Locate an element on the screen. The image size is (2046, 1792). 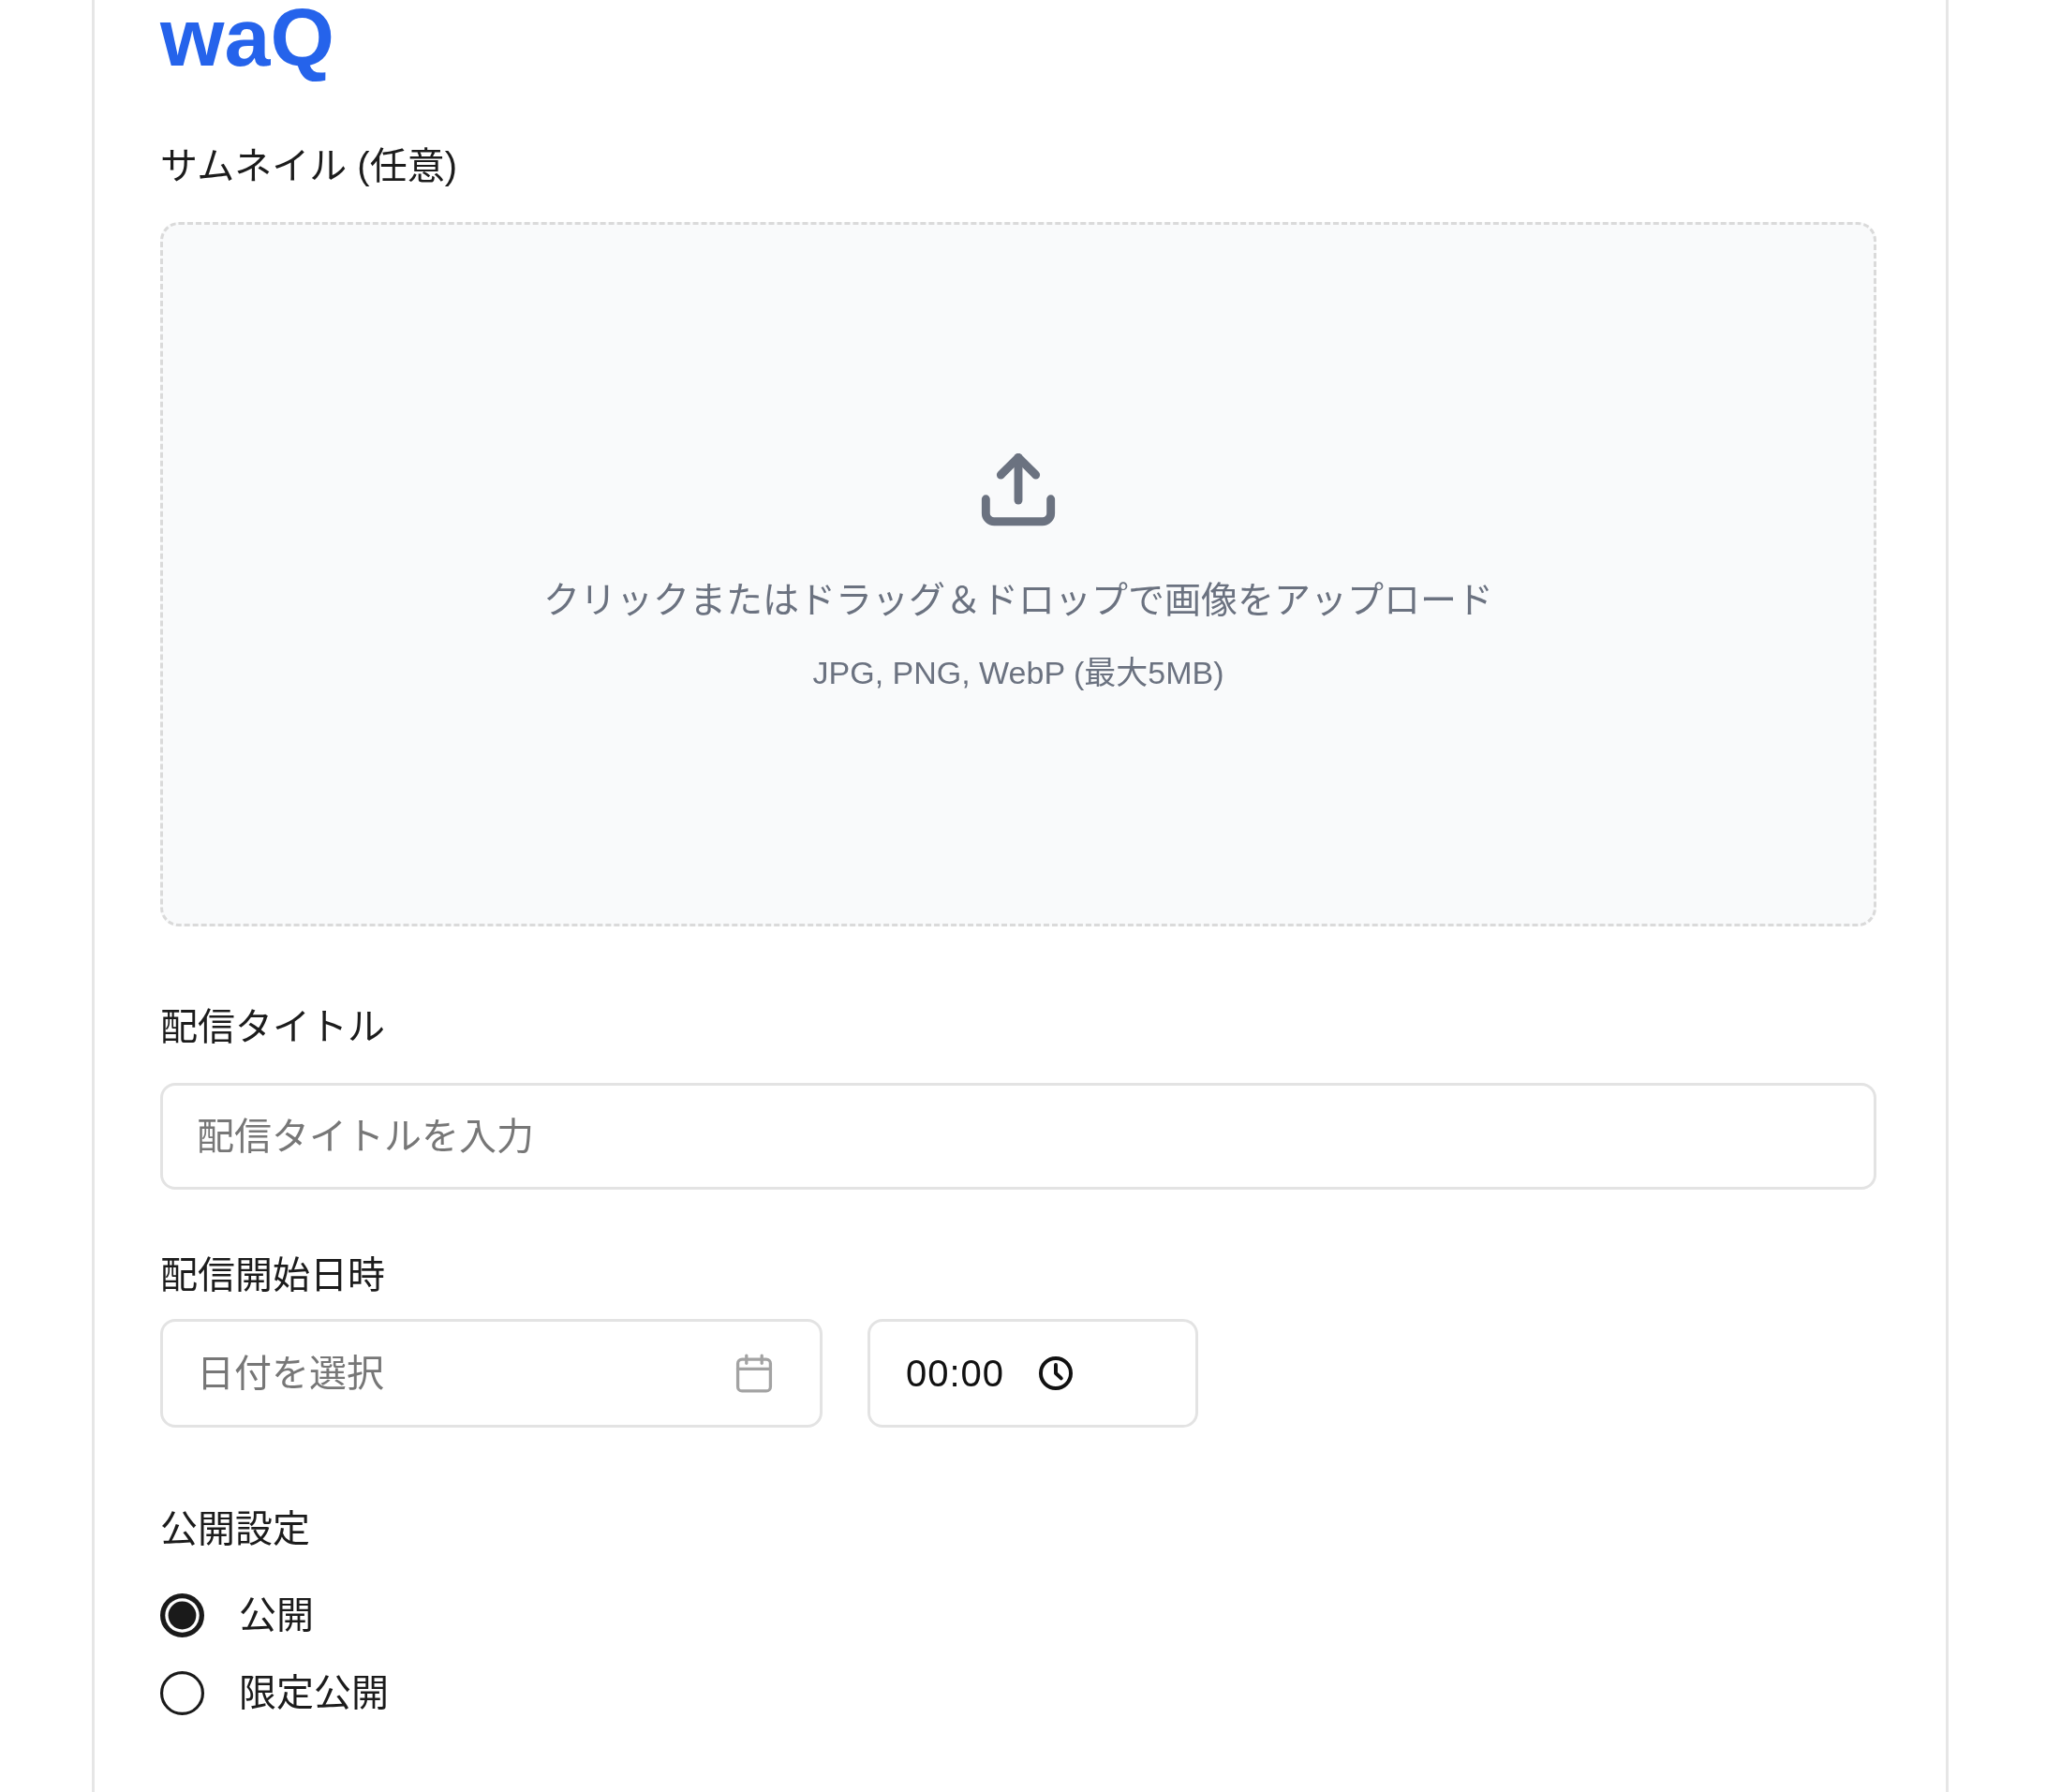
option-label: 公開 is located at coordinates (276, 1615).